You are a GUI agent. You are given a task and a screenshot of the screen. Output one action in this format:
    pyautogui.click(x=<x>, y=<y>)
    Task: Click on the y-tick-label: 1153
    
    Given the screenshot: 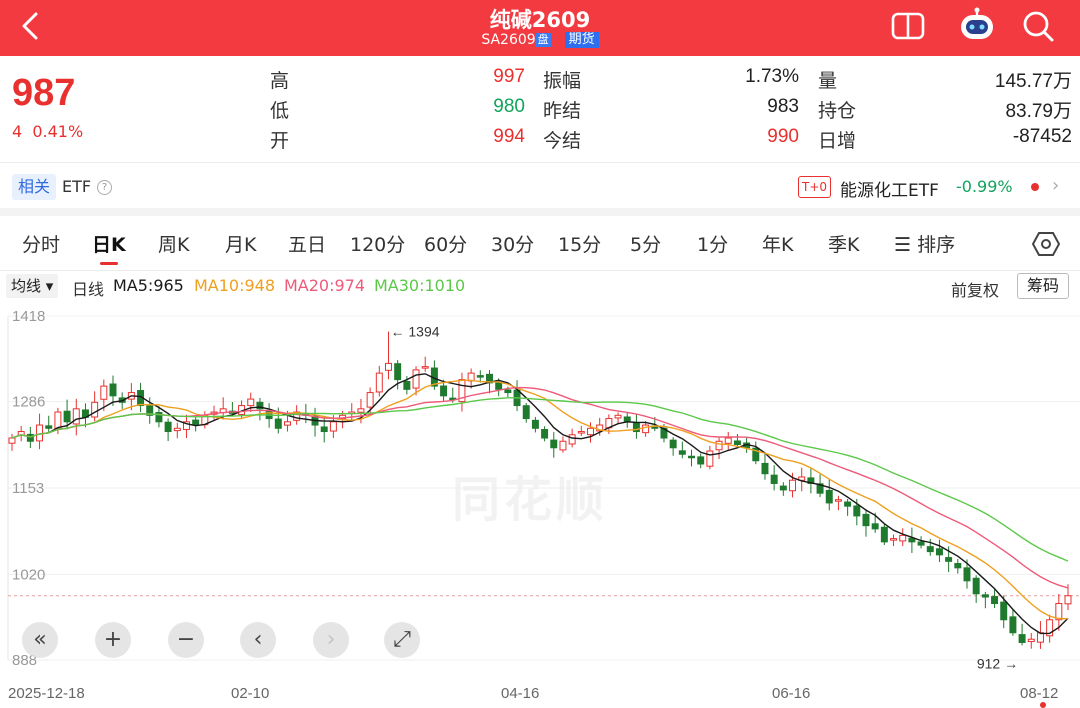 What is the action you would take?
    pyautogui.click(x=28, y=488)
    